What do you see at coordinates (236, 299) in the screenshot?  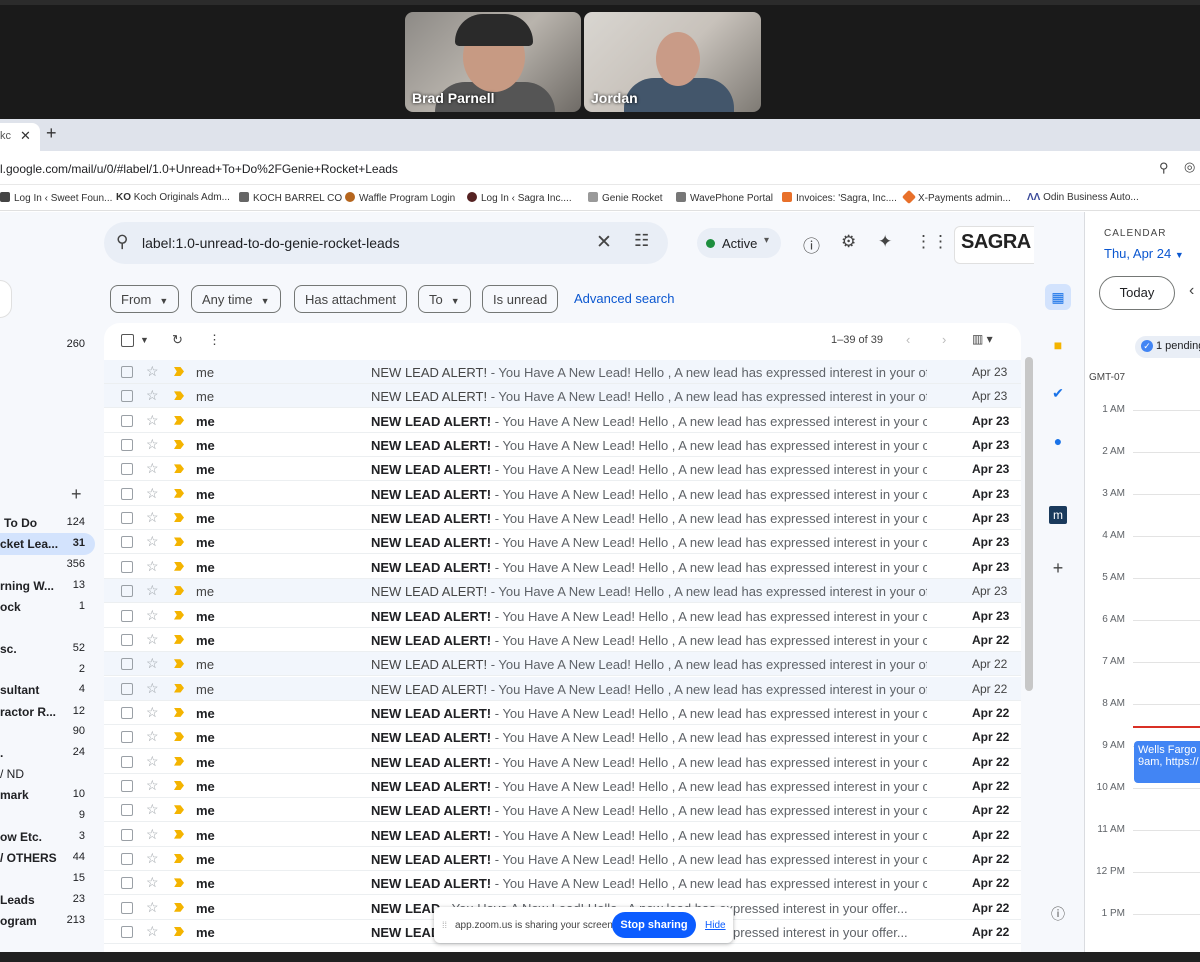 I see `any-time-filter-chip: Any time ▼` at bounding box center [236, 299].